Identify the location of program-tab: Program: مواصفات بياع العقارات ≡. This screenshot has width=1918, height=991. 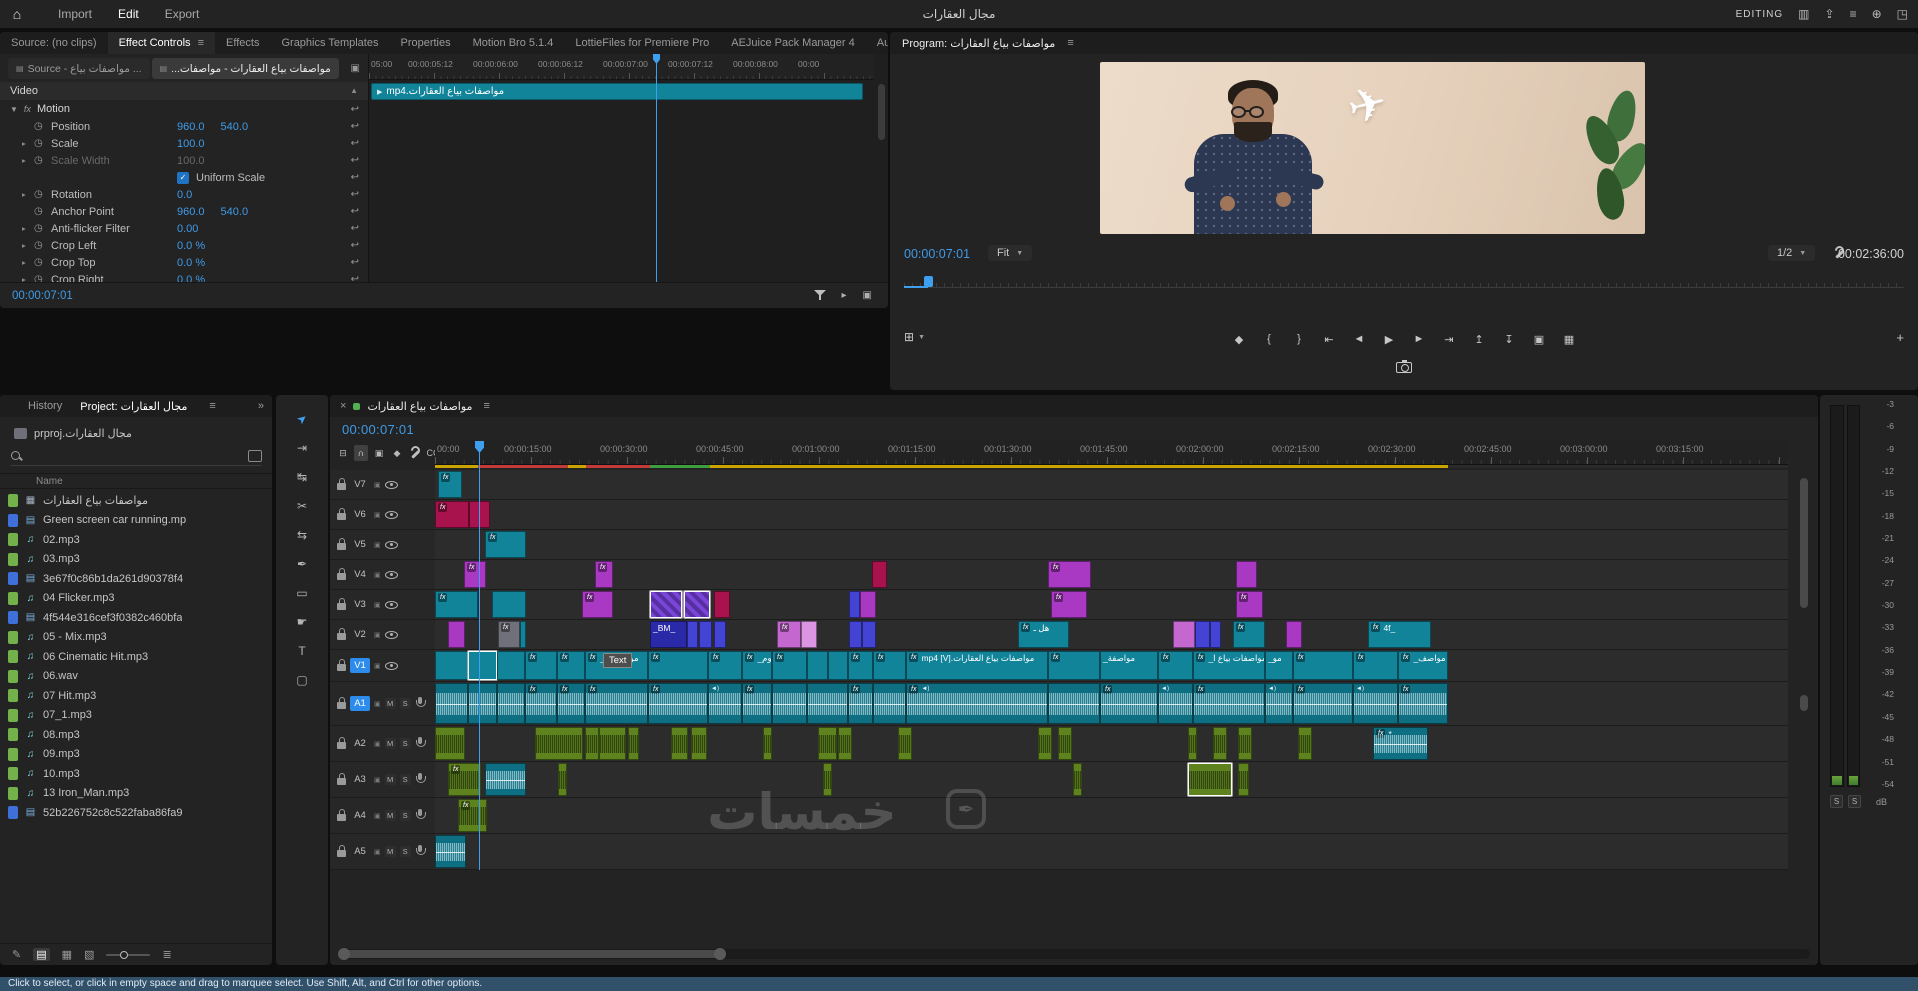
(1404, 43).